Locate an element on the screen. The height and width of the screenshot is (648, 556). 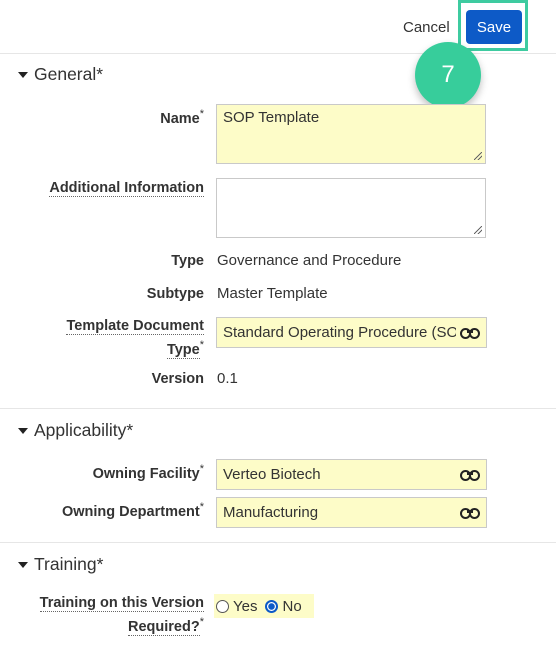
name-field: SOP Template is located at coordinates (351, 134).